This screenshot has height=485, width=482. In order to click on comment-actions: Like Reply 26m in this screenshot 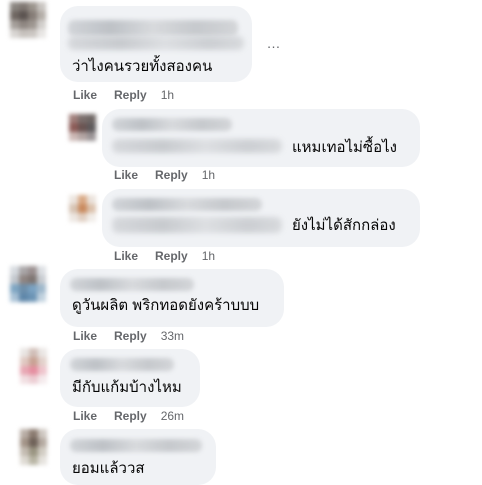, I will do `click(128, 416)`.